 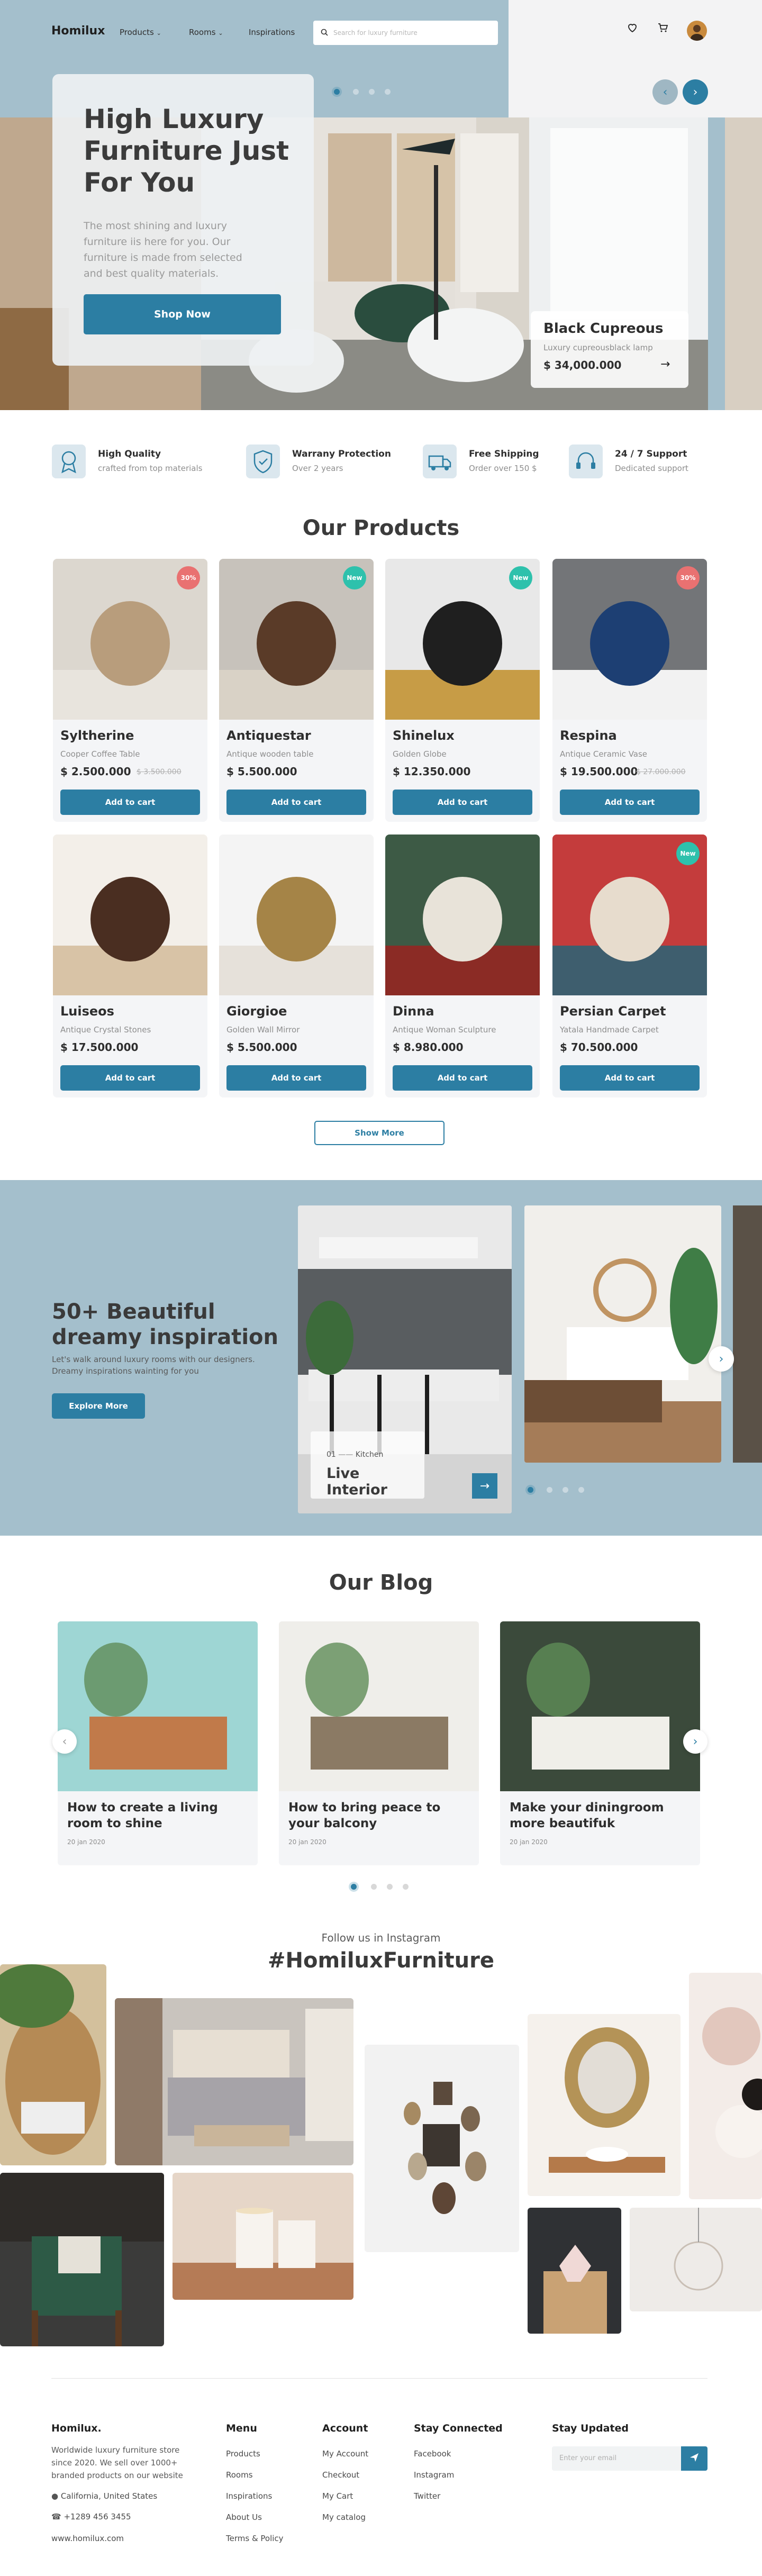 What do you see at coordinates (375, 1815) in the screenshot?
I see `blog-title: How to bring peace to your balcony` at bounding box center [375, 1815].